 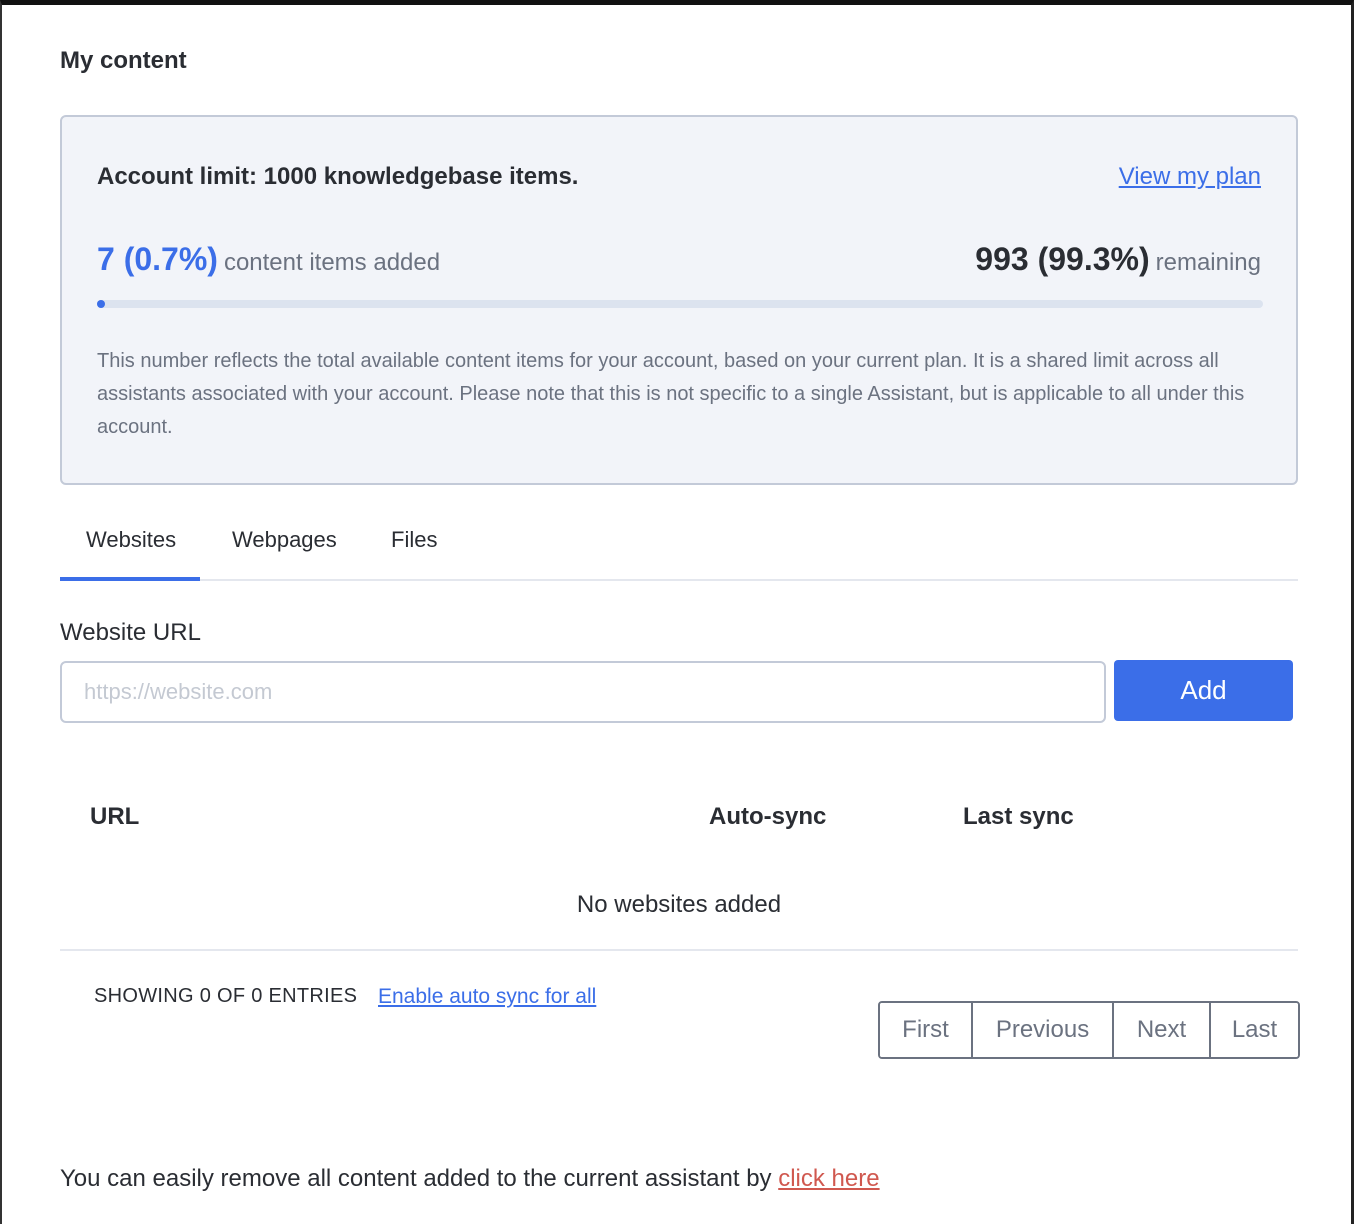 I want to click on pagination: First Previous Next Last, so click(x=1089, y=1030).